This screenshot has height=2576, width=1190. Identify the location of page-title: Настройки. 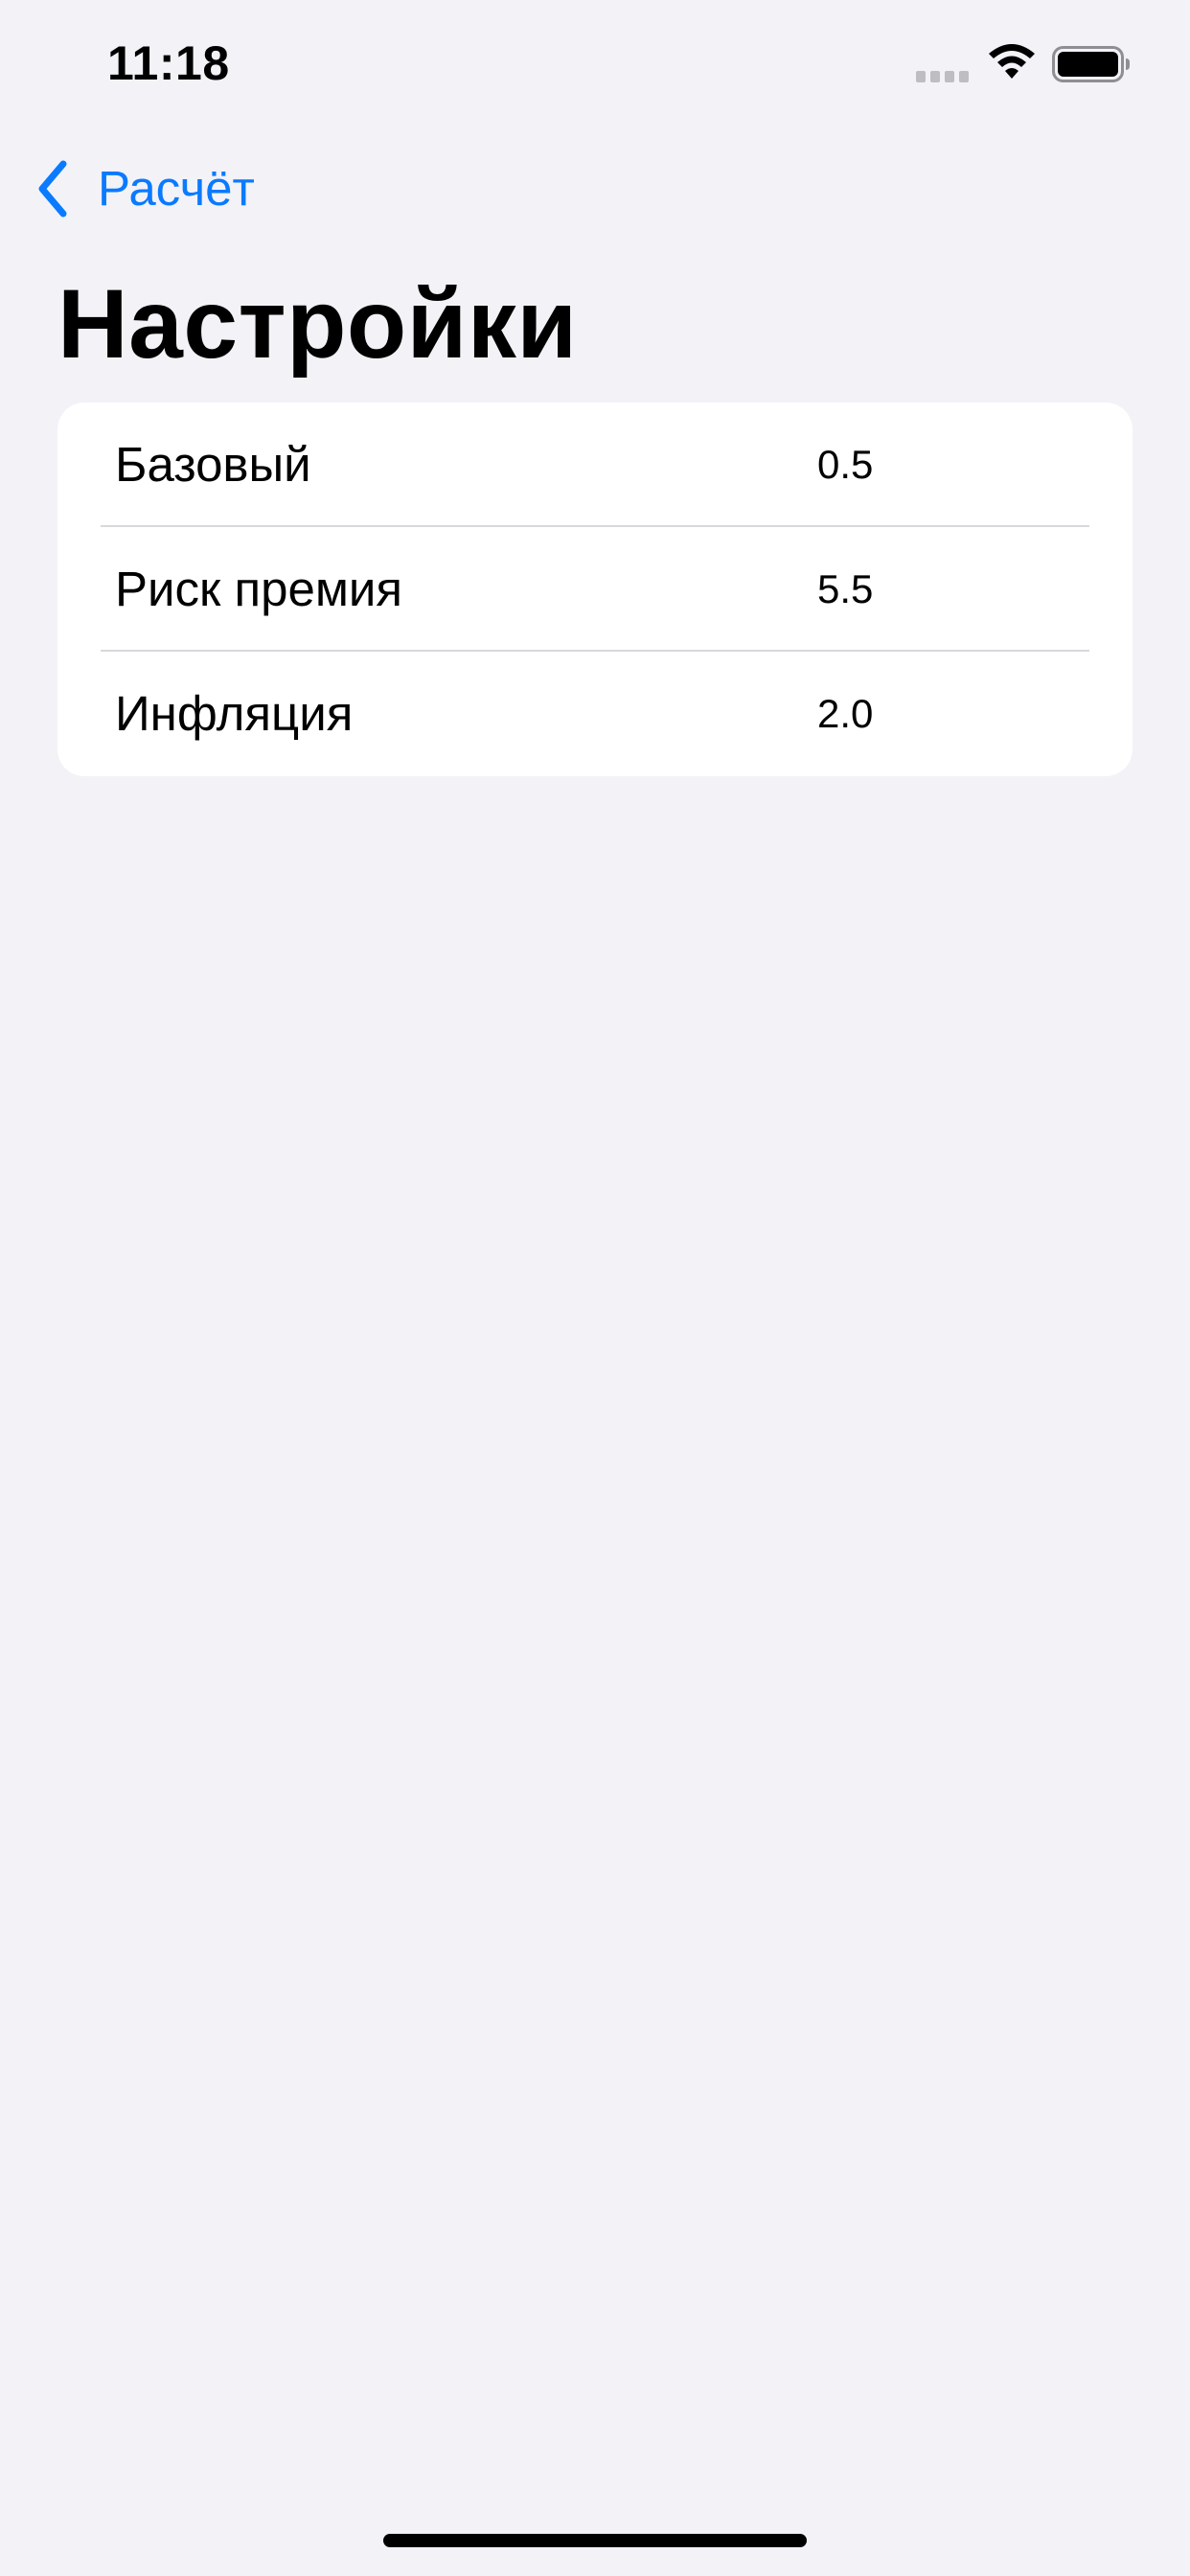
(318, 324).